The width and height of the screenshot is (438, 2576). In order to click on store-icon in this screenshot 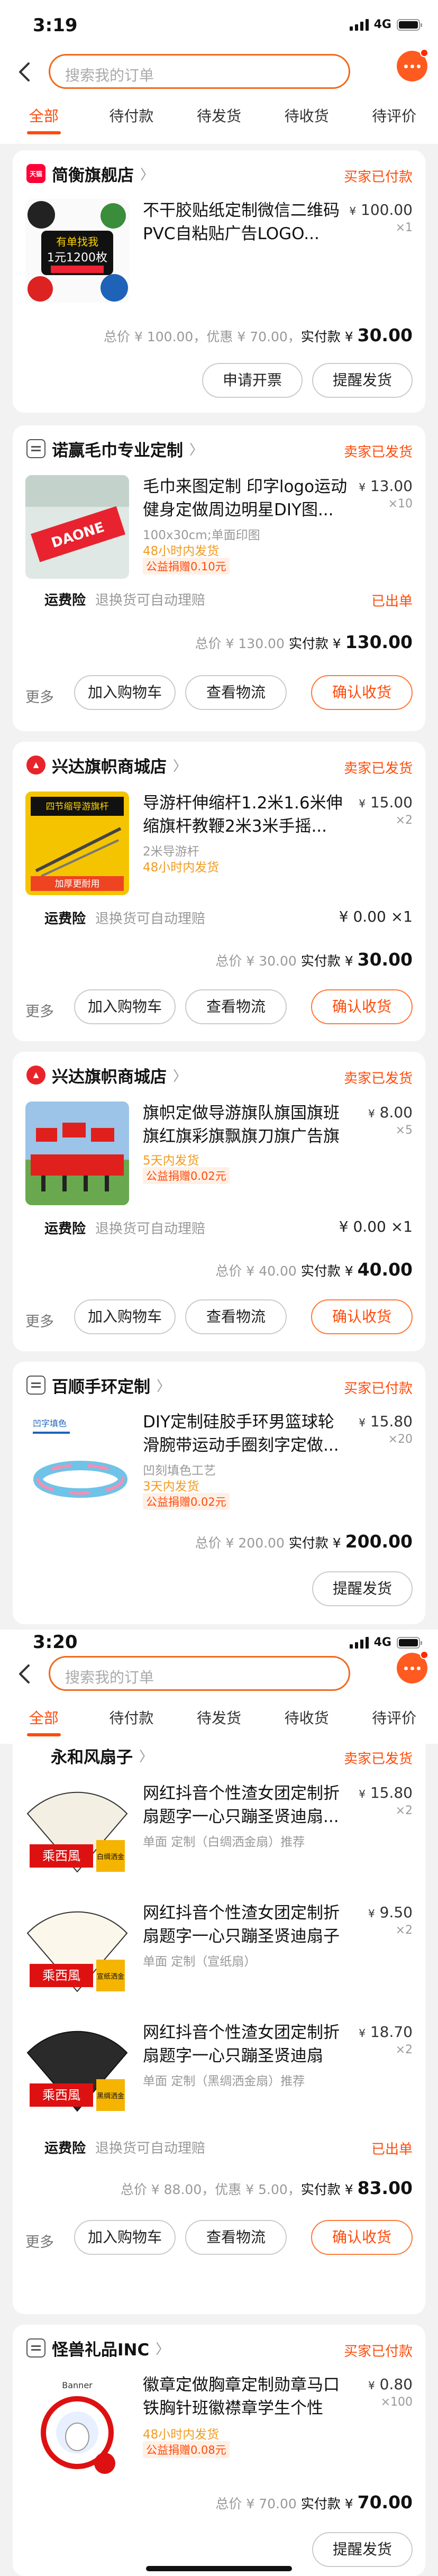, I will do `click(35, 2347)`.